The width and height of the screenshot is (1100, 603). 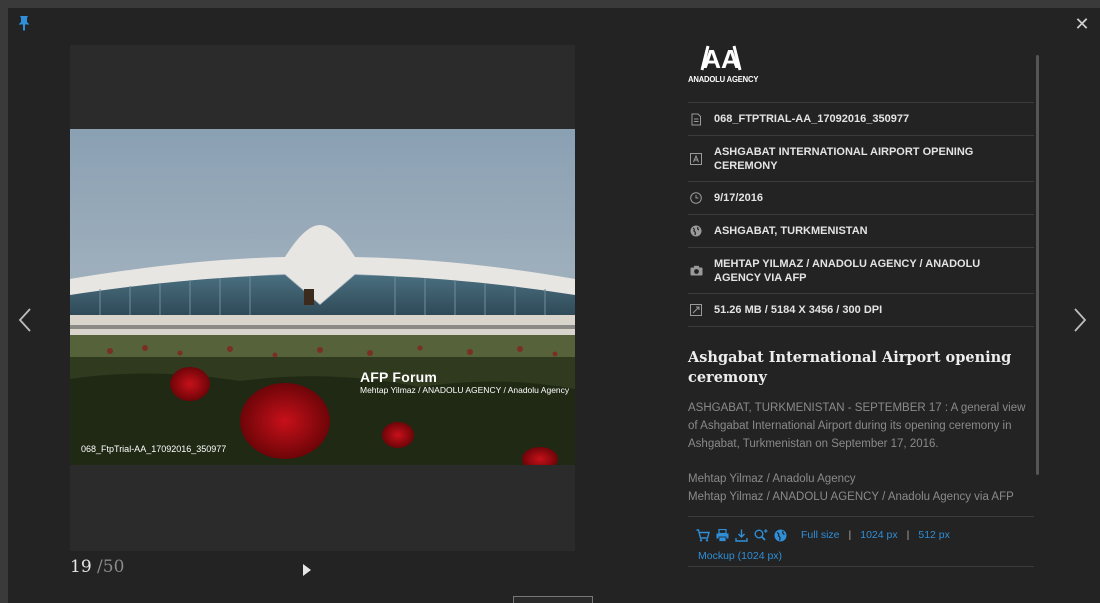 What do you see at coordinates (772, 479) in the screenshot?
I see `credit-line-1: Mehtap Yilmaz / Anadolu Agency` at bounding box center [772, 479].